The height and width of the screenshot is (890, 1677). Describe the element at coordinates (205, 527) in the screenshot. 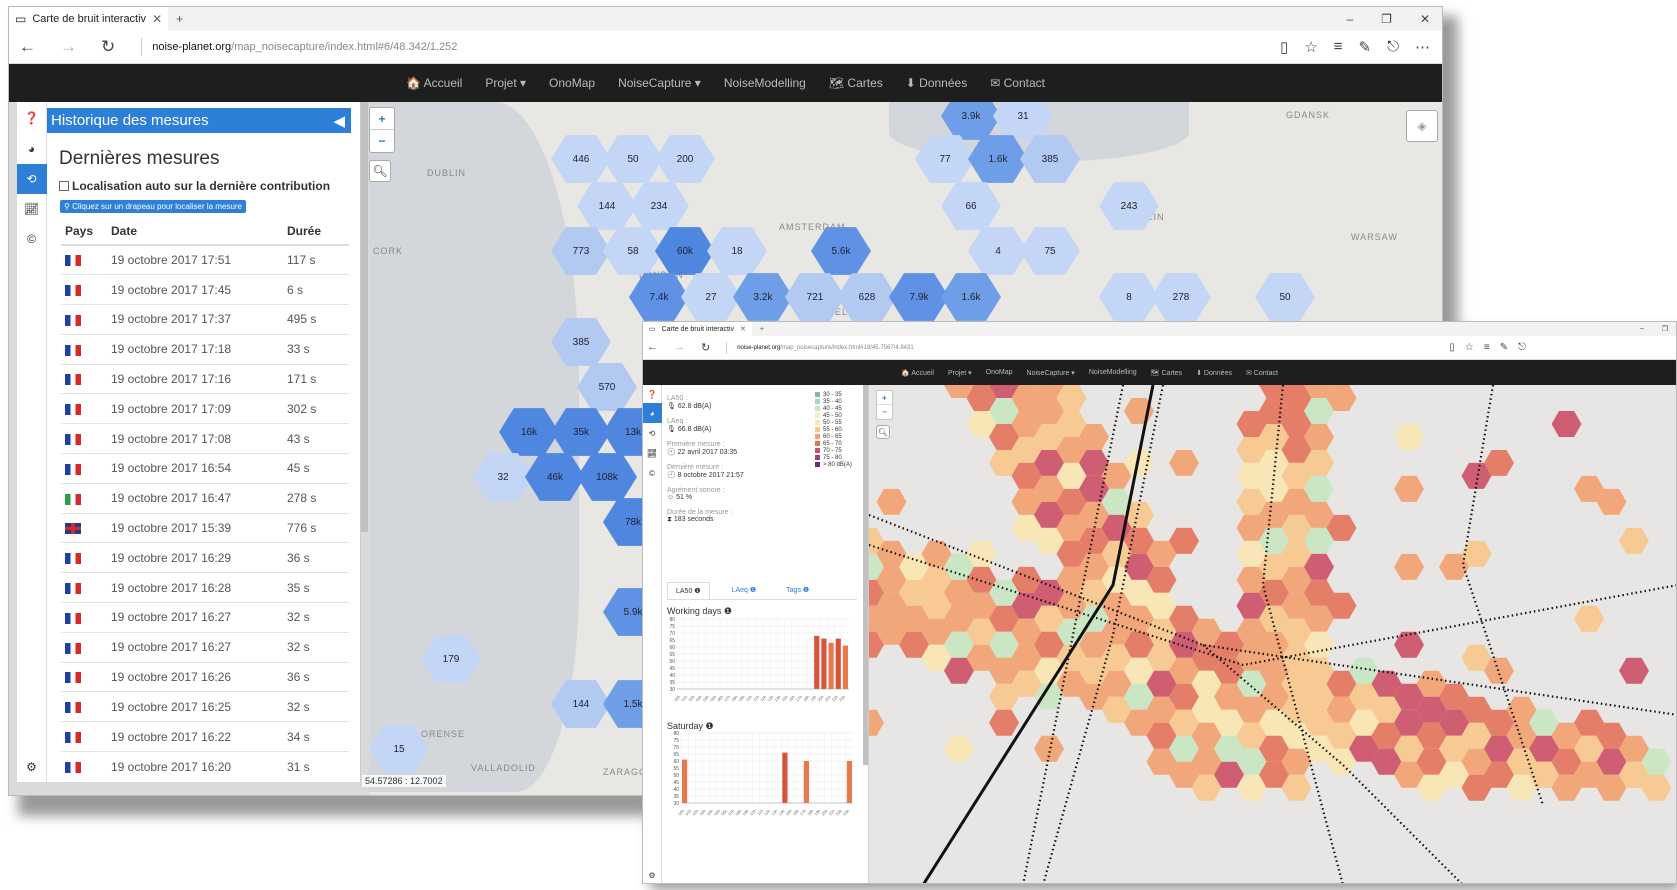

I see `table-row: 19 octobre 2017 15:39 776 s` at that location.